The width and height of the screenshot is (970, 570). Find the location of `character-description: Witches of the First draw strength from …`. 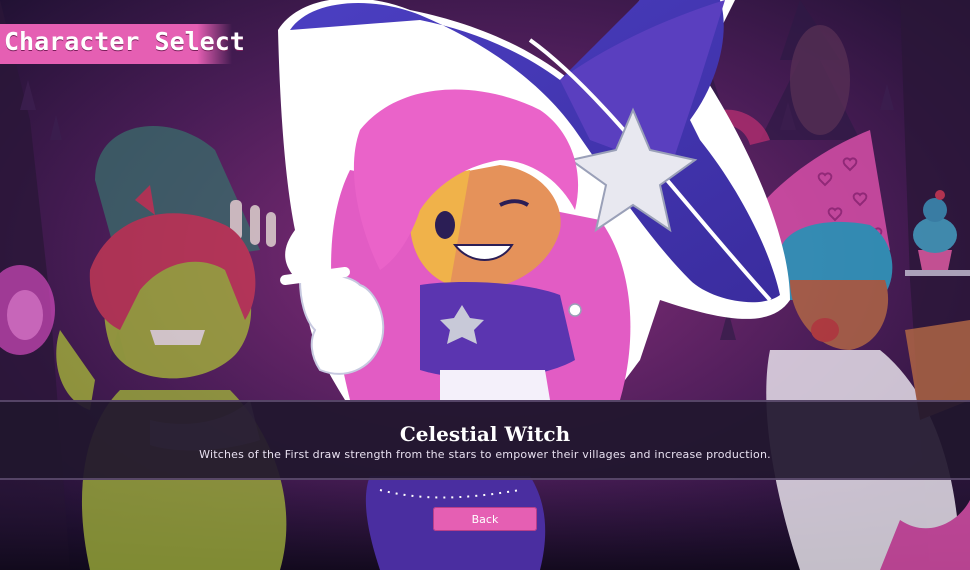

character-description: Witches of the First draw strength from … is located at coordinates (485, 454).